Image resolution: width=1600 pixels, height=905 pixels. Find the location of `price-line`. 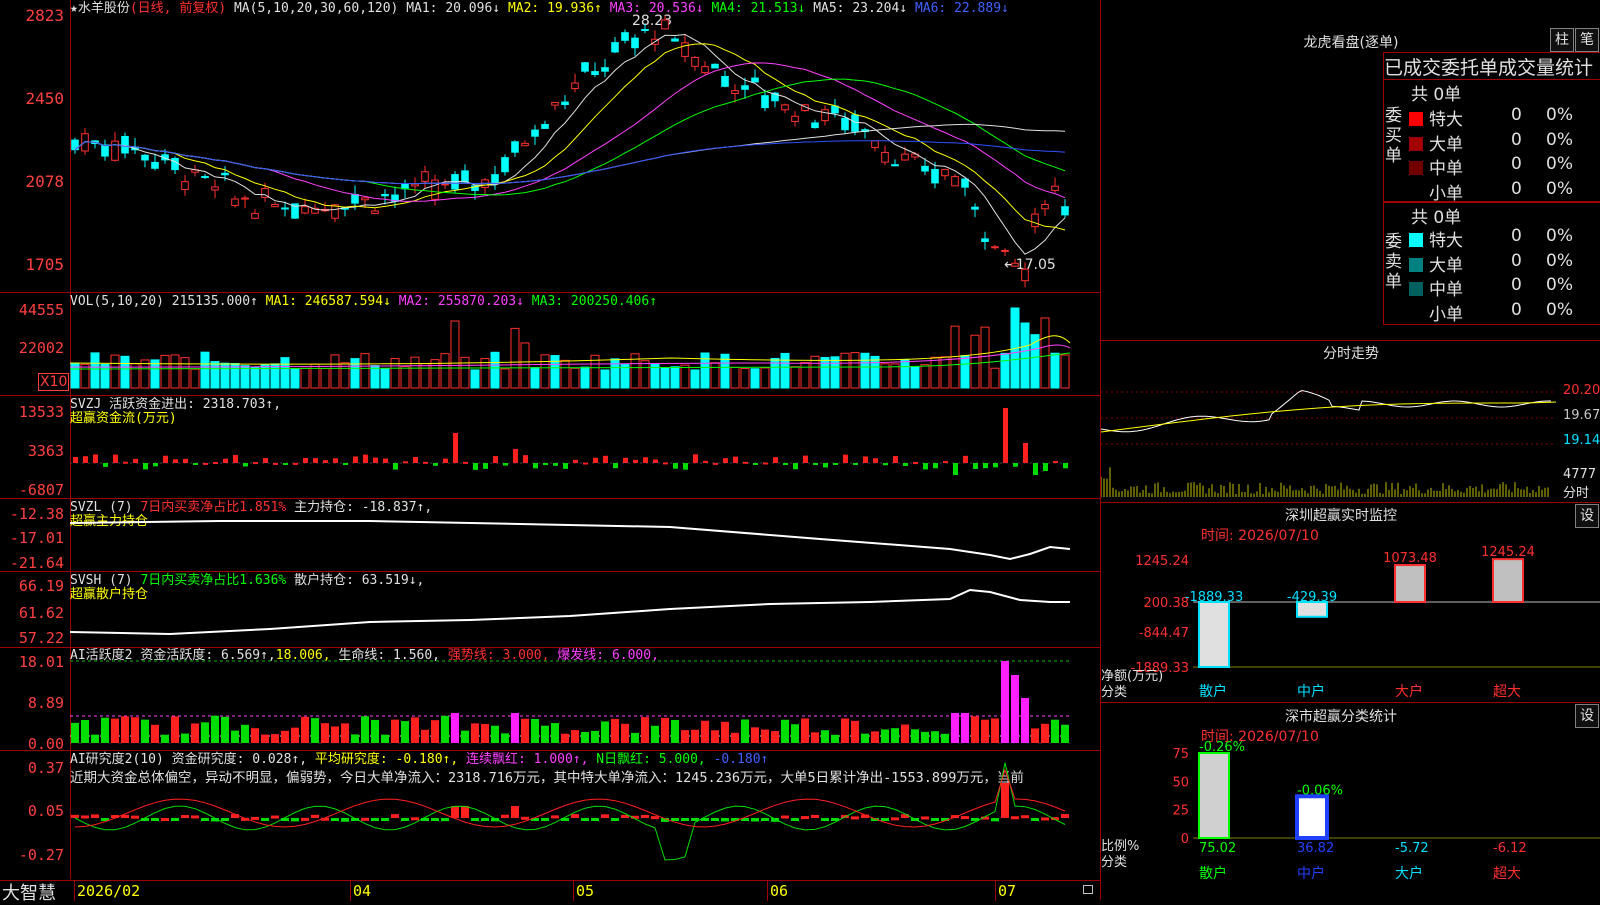

price-line is located at coordinates (1326, 411).